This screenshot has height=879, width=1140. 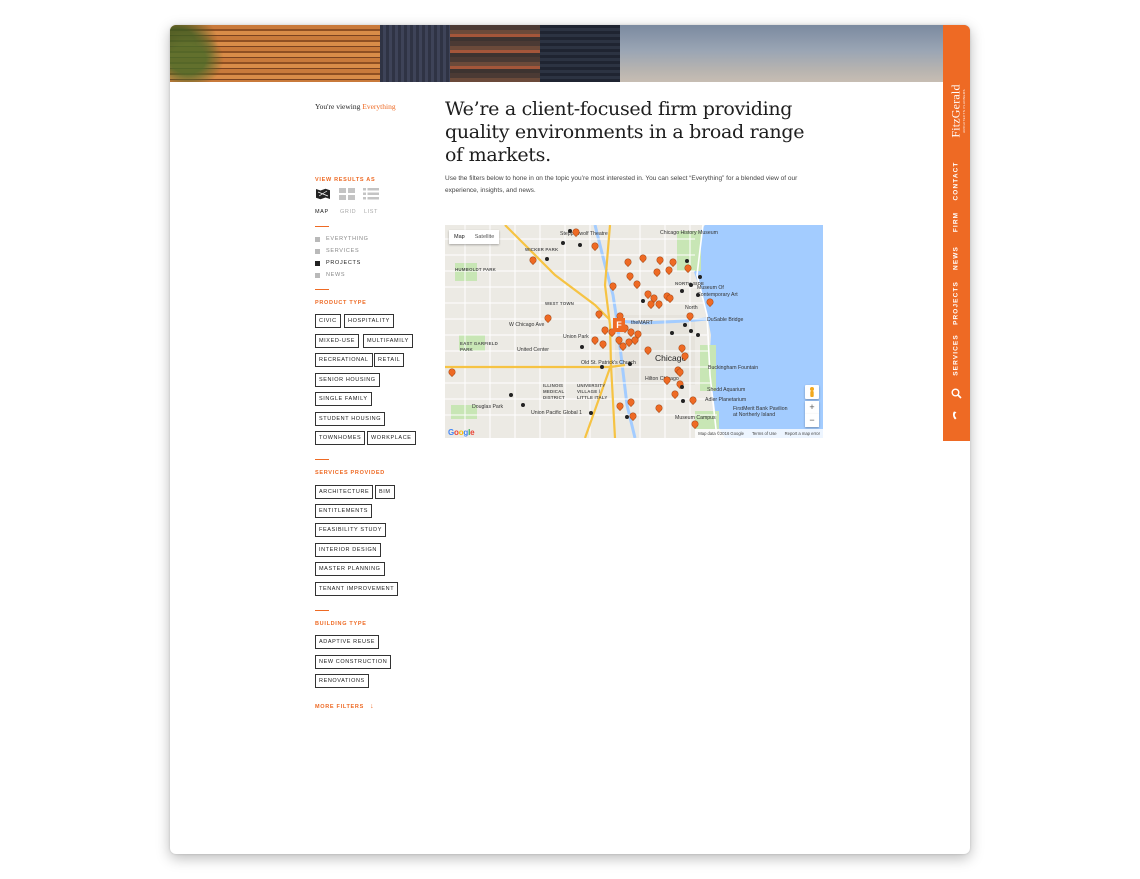 What do you see at coordinates (385, 492) in the screenshot?
I see `tag-bim: BIM` at bounding box center [385, 492].